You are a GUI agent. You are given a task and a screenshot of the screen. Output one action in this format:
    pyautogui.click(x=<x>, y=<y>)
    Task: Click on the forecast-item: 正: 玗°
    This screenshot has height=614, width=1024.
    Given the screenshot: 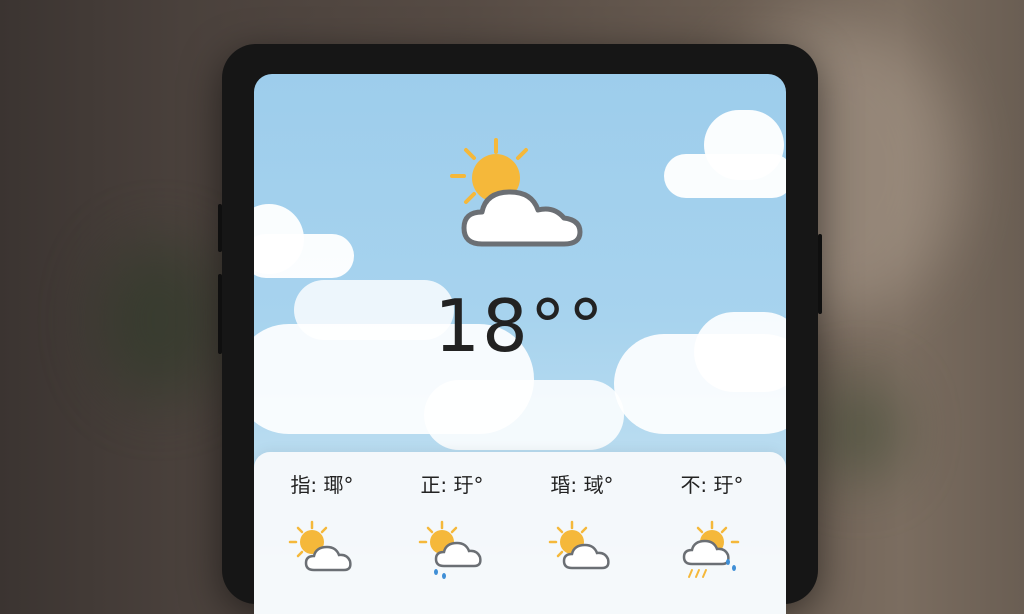 What is the action you would take?
    pyautogui.click(x=452, y=525)
    